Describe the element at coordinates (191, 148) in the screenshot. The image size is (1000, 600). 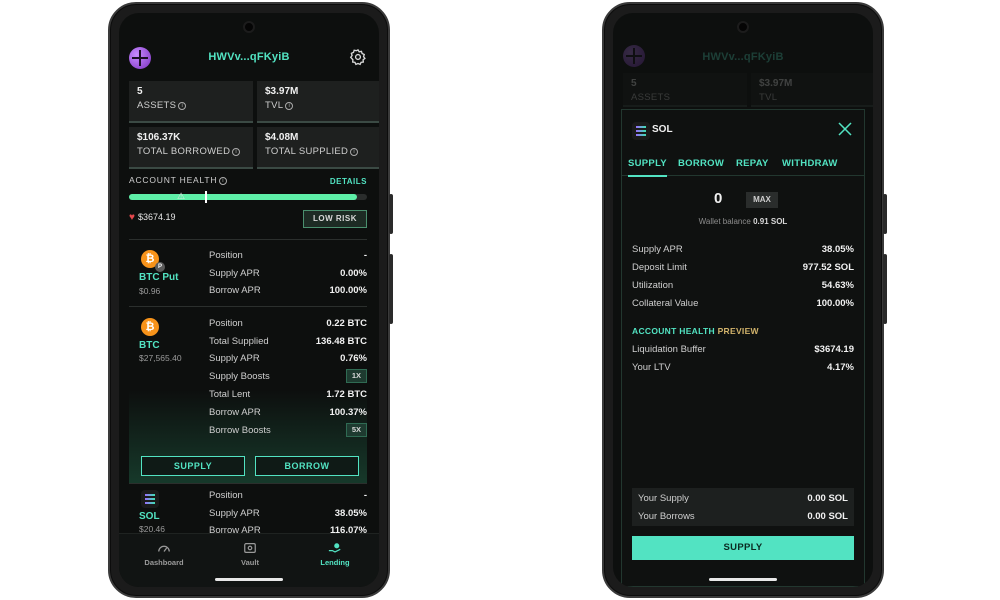
I see `stat-total-borrowed: $106.37K TOTAL BORROWED i` at that location.